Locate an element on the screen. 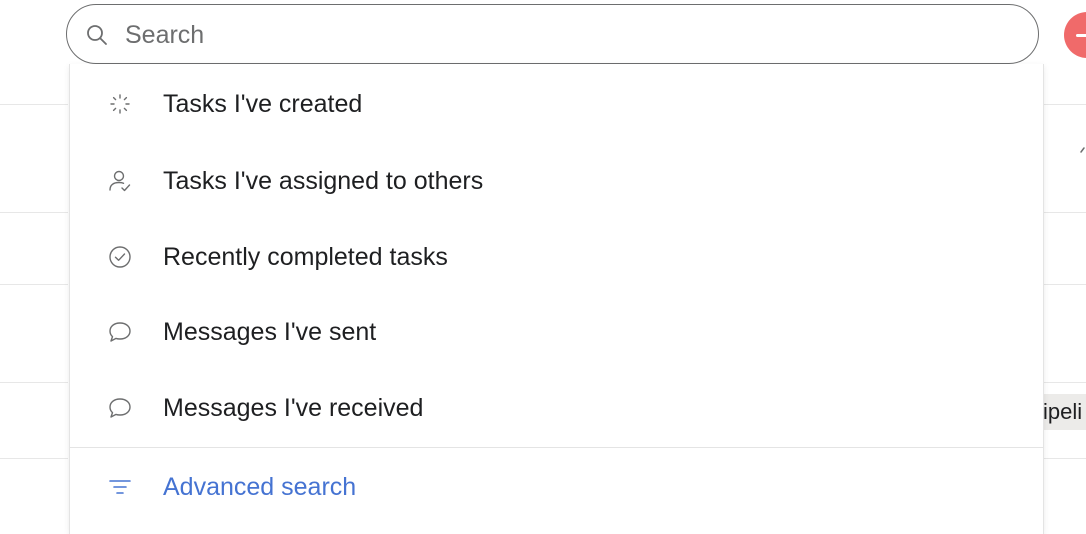 This screenshot has width=1086, height=534. advanced-search-label: Advanced search is located at coordinates (260, 486).